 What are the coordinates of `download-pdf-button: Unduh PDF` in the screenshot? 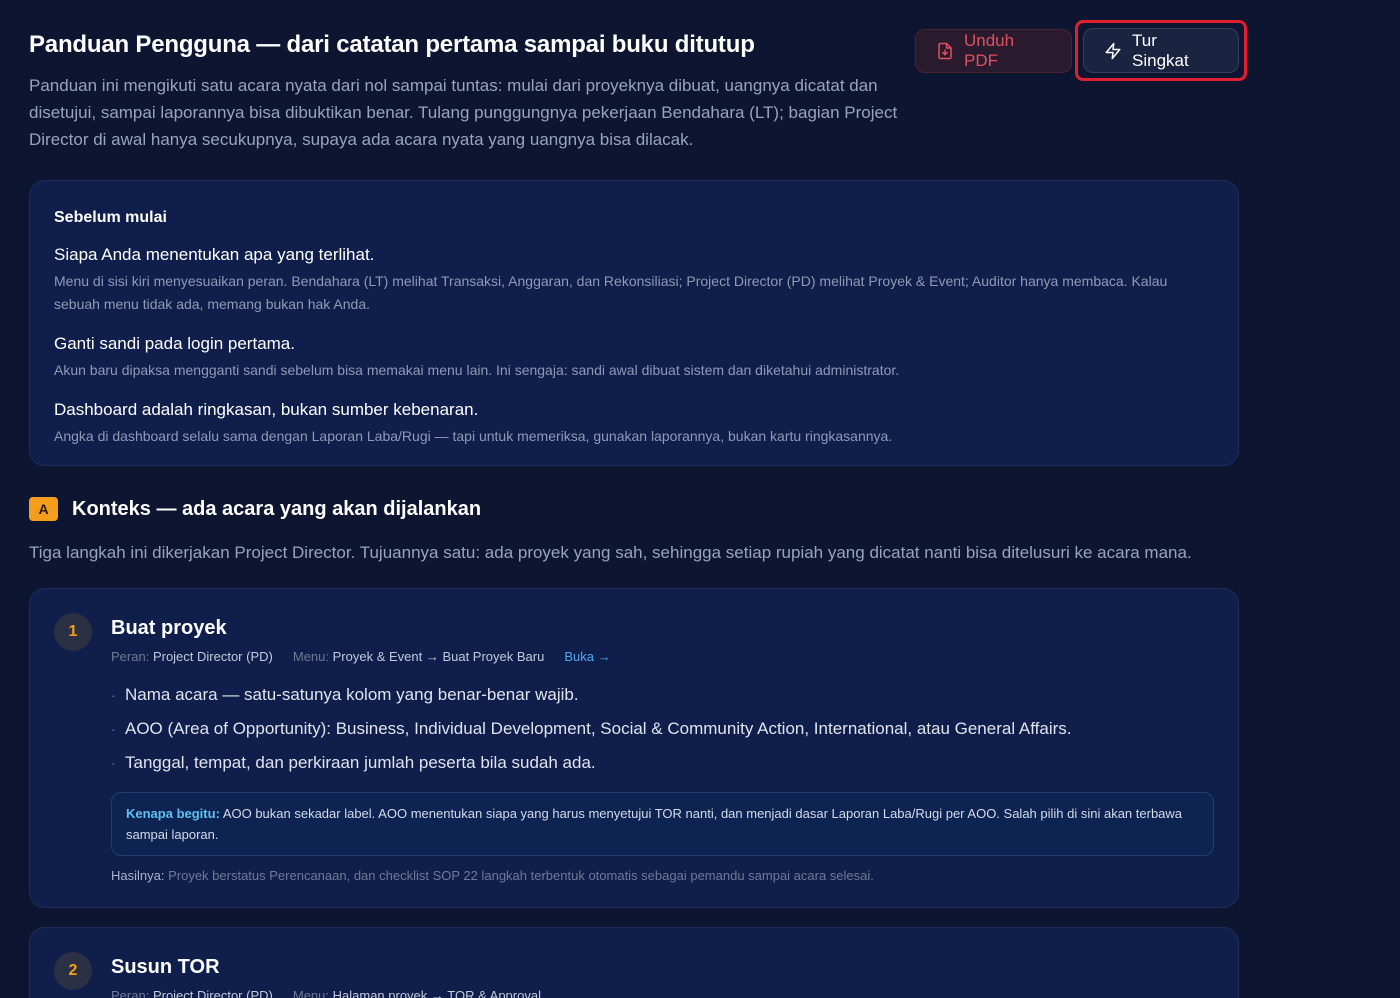 It's located at (993, 51).